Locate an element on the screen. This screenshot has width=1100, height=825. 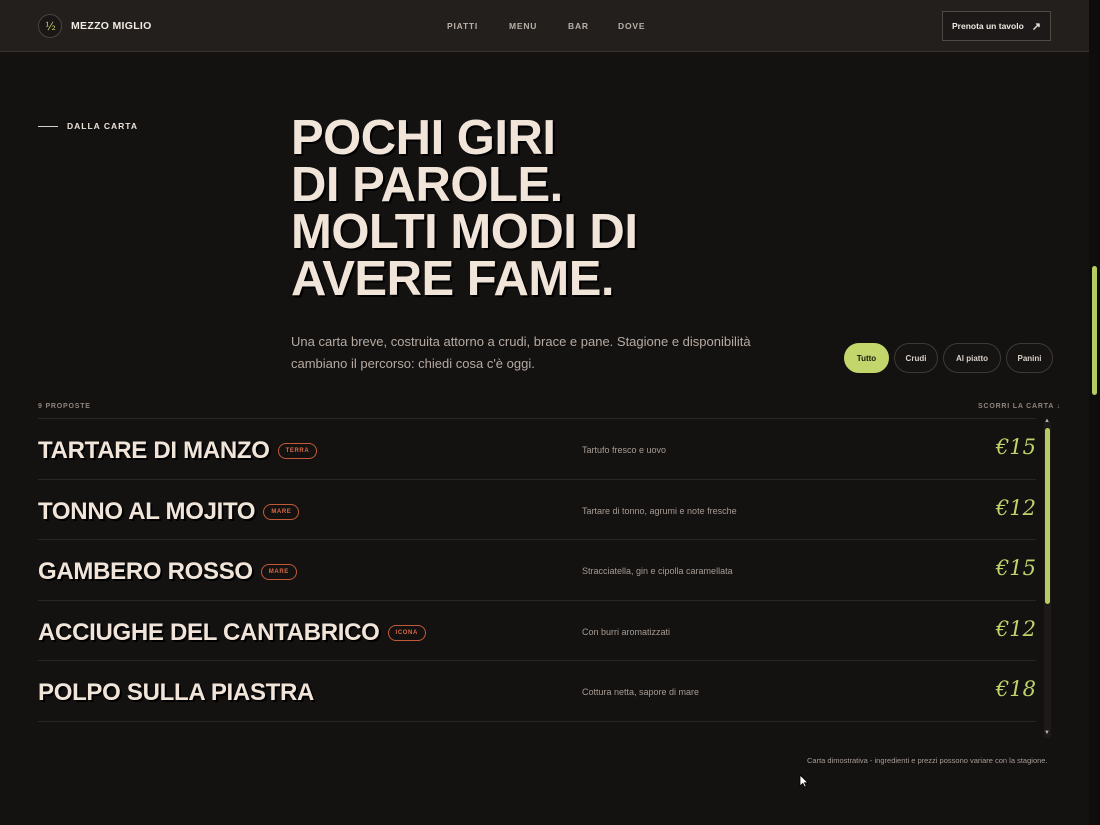
dish-name: TARTARE DI MANZO is located at coordinates (154, 450).